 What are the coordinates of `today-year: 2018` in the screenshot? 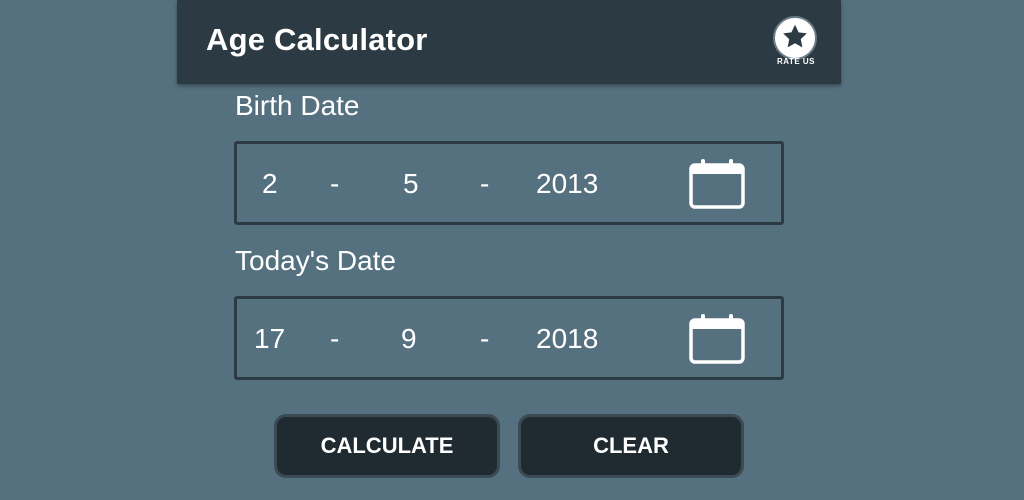 It's located at (567, 338).